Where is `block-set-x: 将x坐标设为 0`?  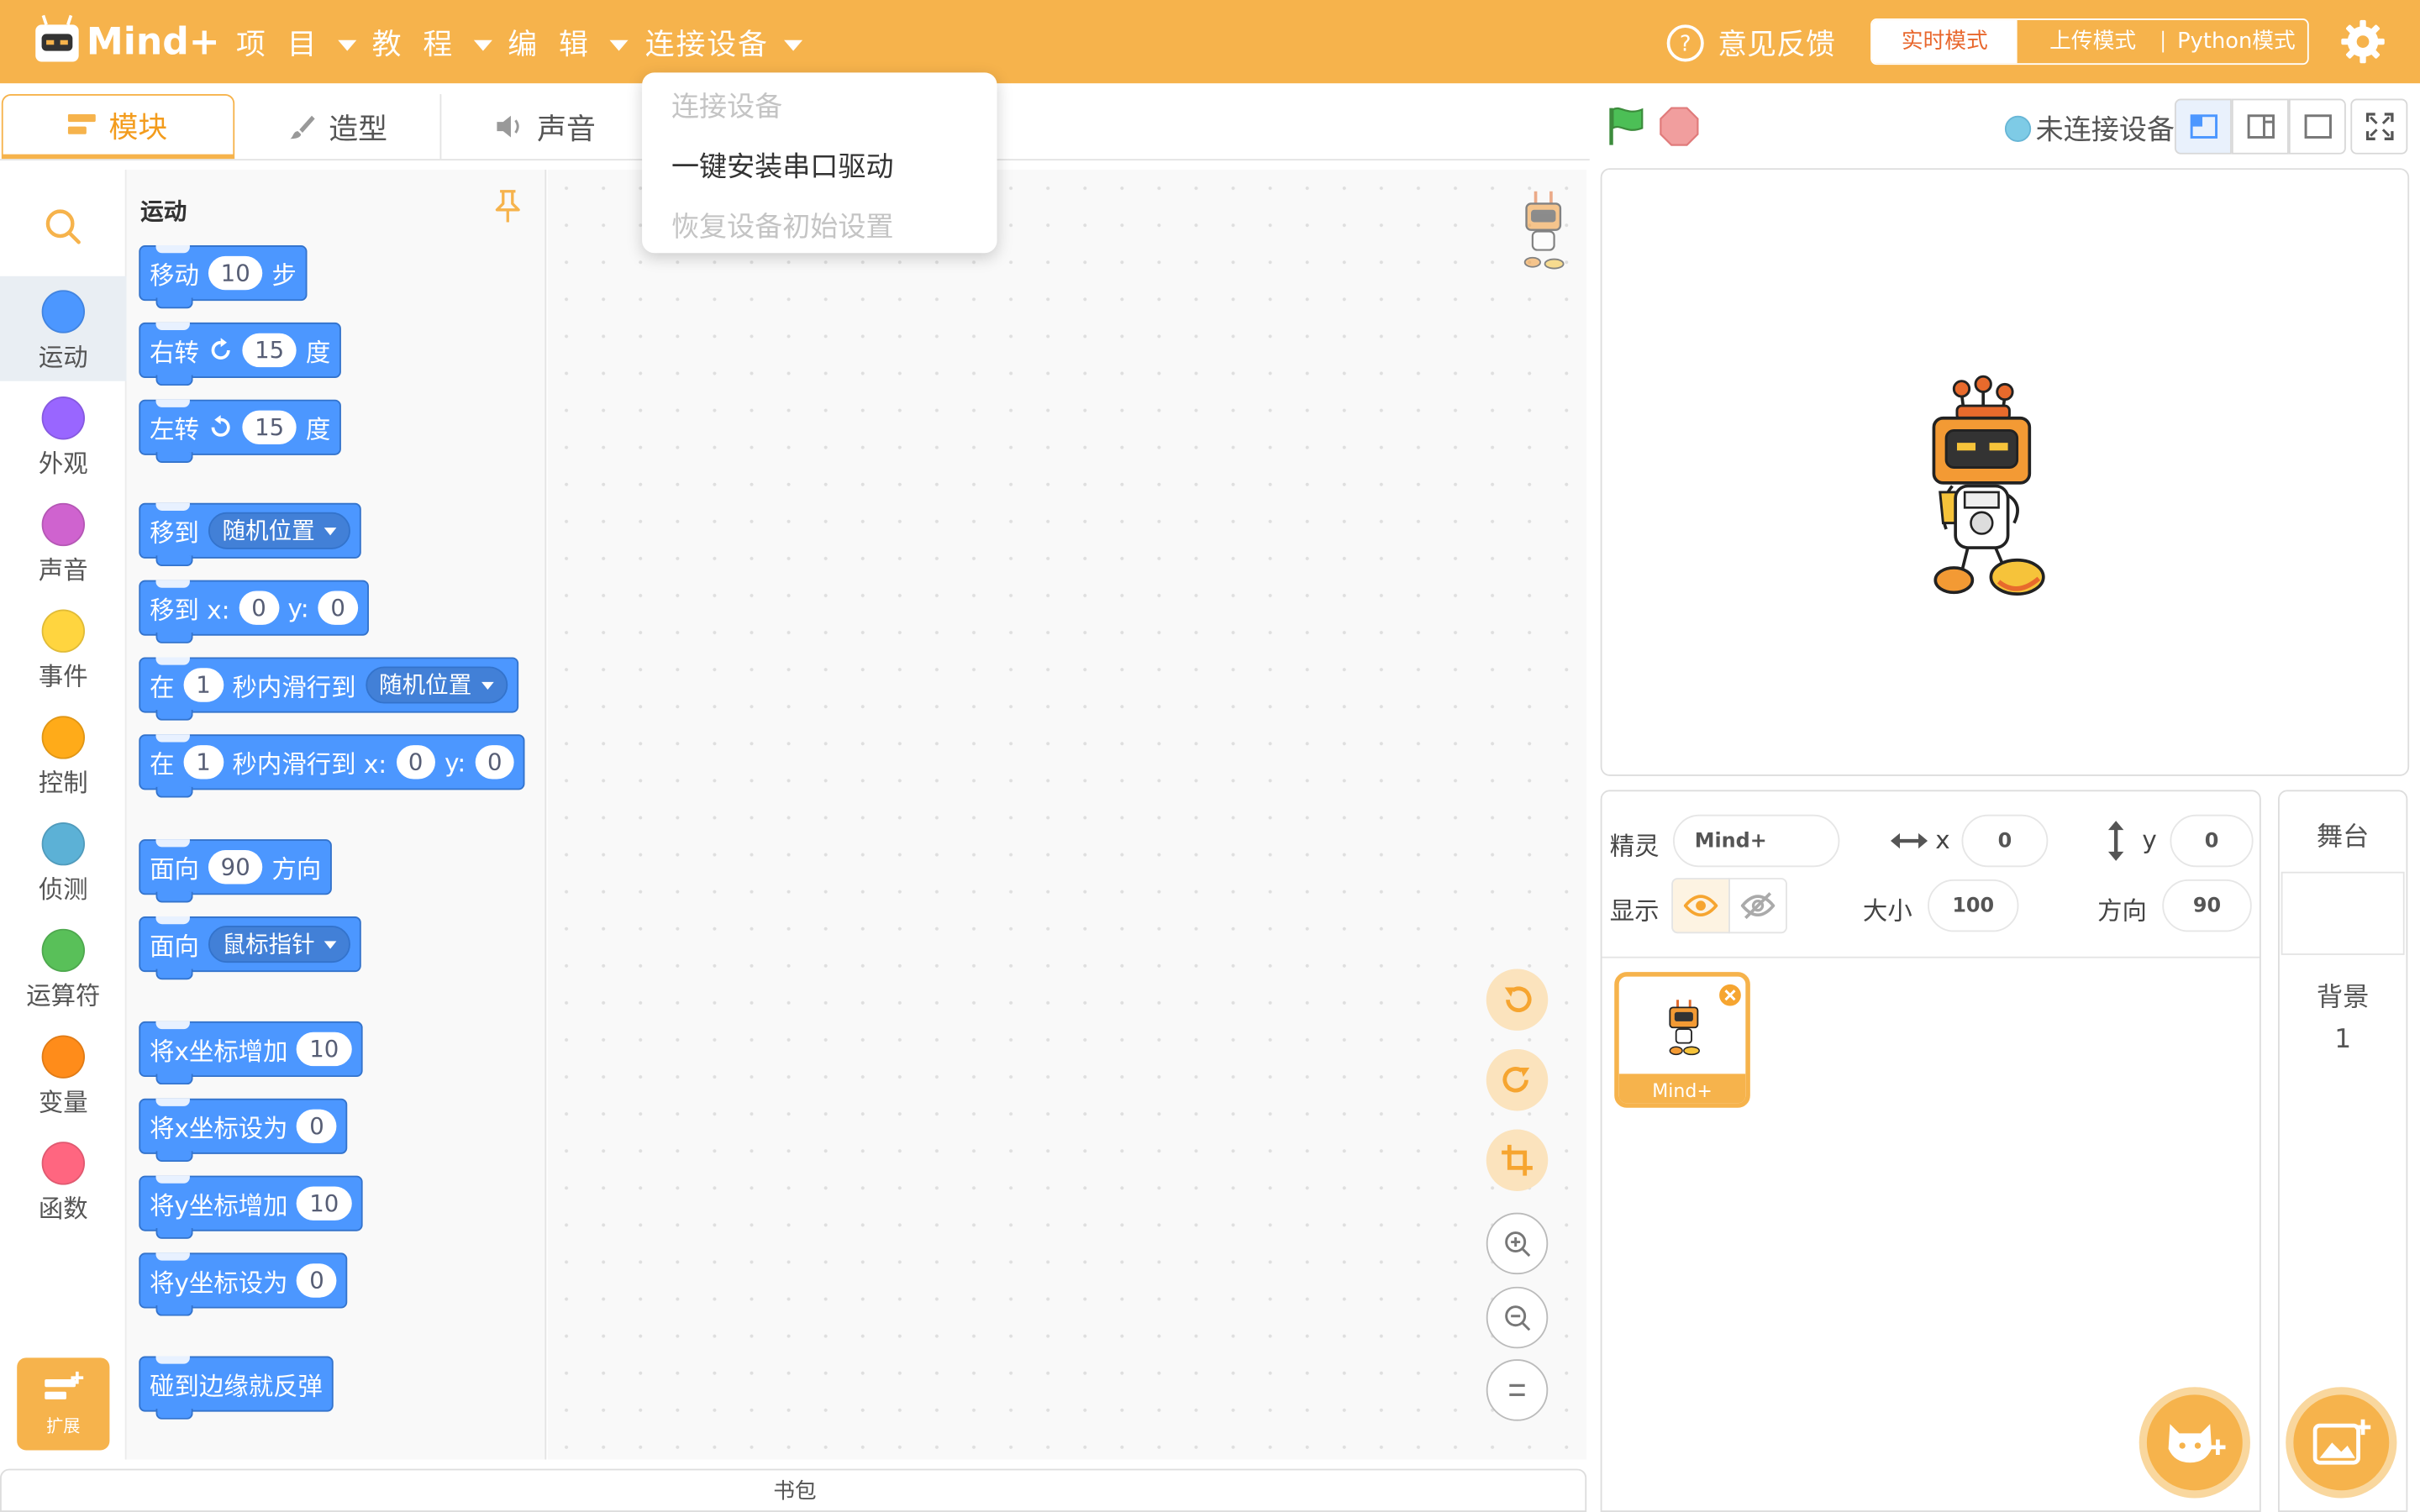
block-set-x: 将x坐标设为 0 is located at coordinates (243, 1130).